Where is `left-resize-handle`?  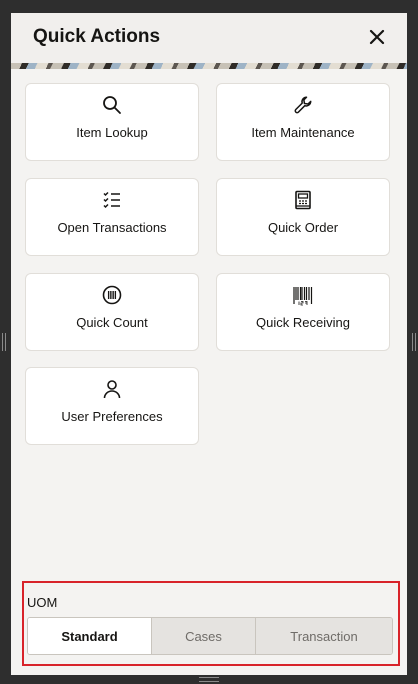 left-resize-handle is located at coordinates (4, 342).